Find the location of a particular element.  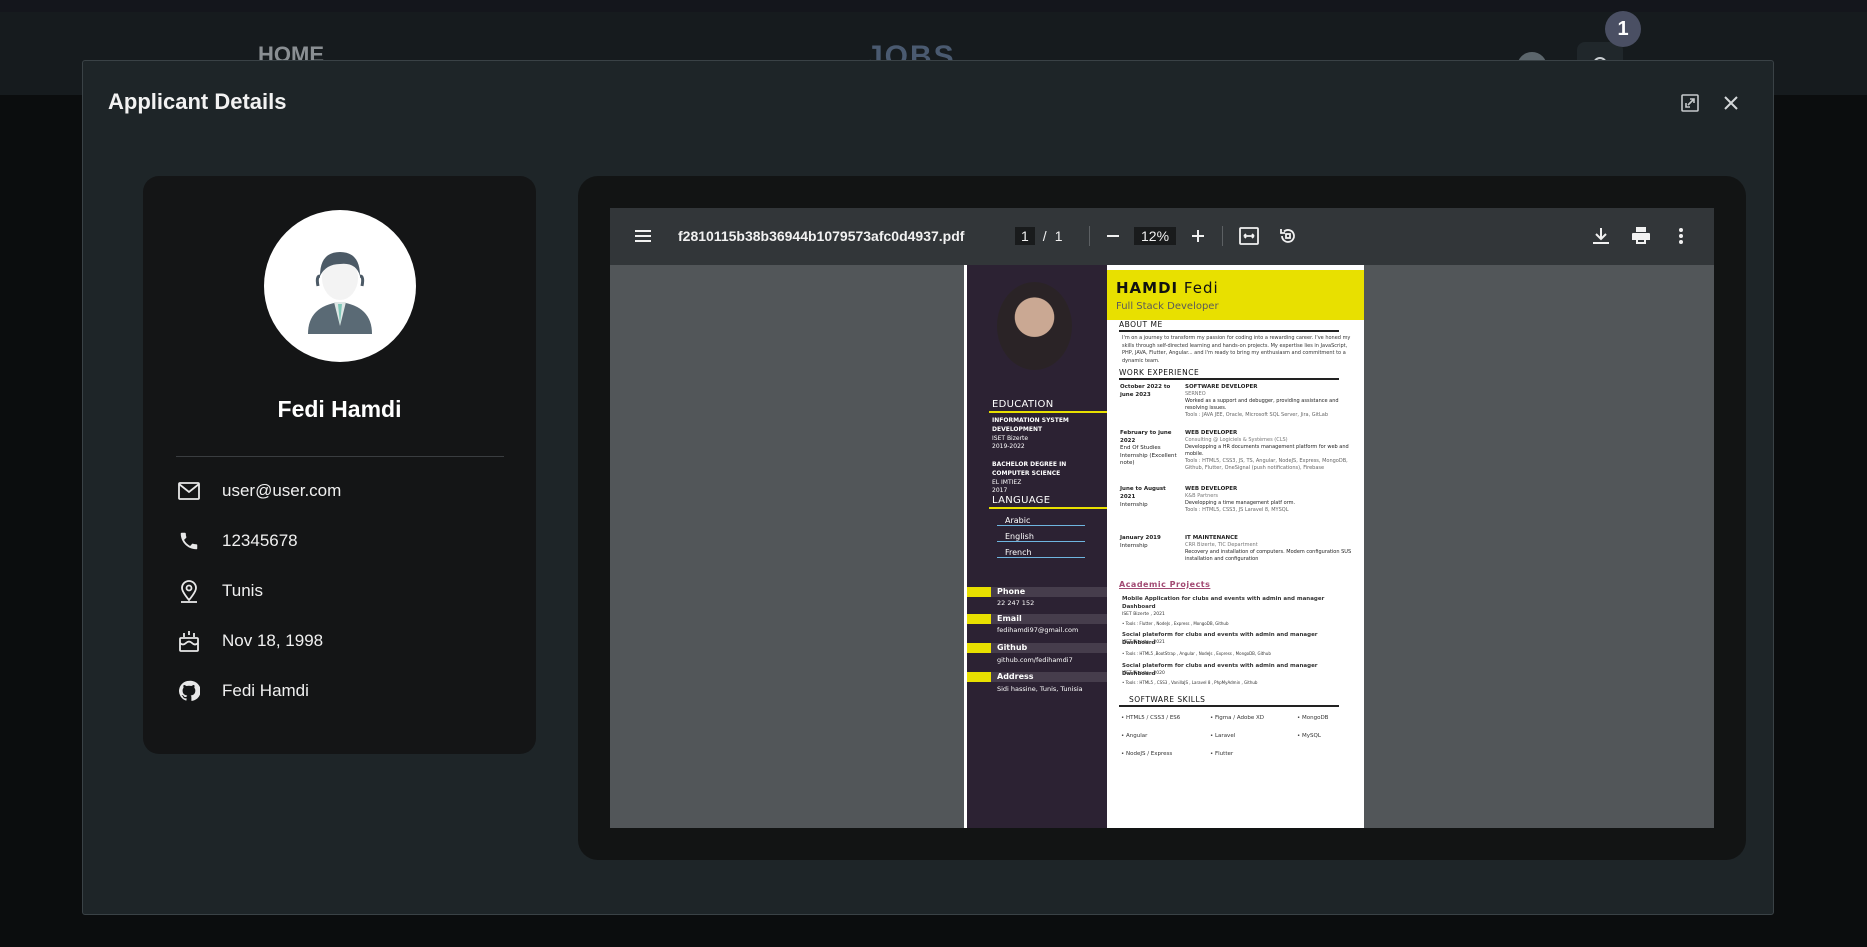

cv-projects-title: Academic Projects is located at coordinates (1165, 584).